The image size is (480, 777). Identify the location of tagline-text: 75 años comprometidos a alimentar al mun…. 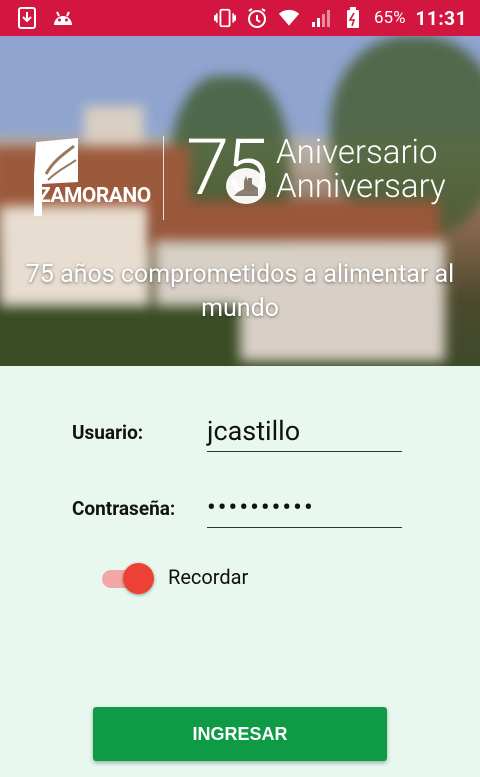
(240, 291).